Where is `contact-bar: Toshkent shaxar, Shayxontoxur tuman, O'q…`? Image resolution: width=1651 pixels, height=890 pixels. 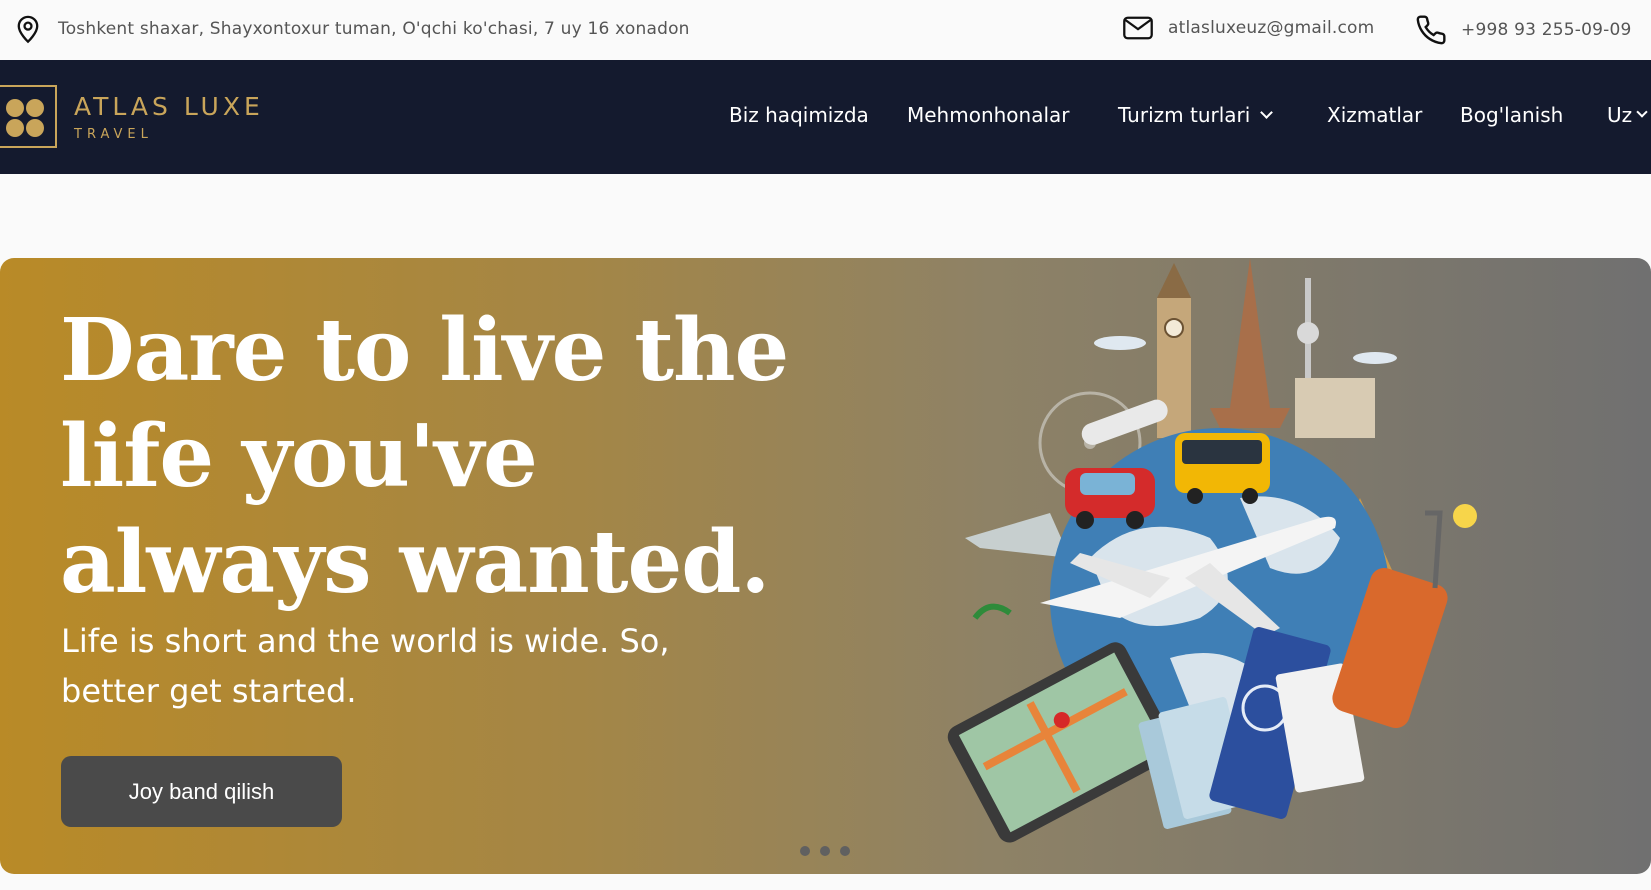
contact-bar: Toshkent shaxar, Shayxontoxur tuman, O'q… is located at coordinates (825, 28).